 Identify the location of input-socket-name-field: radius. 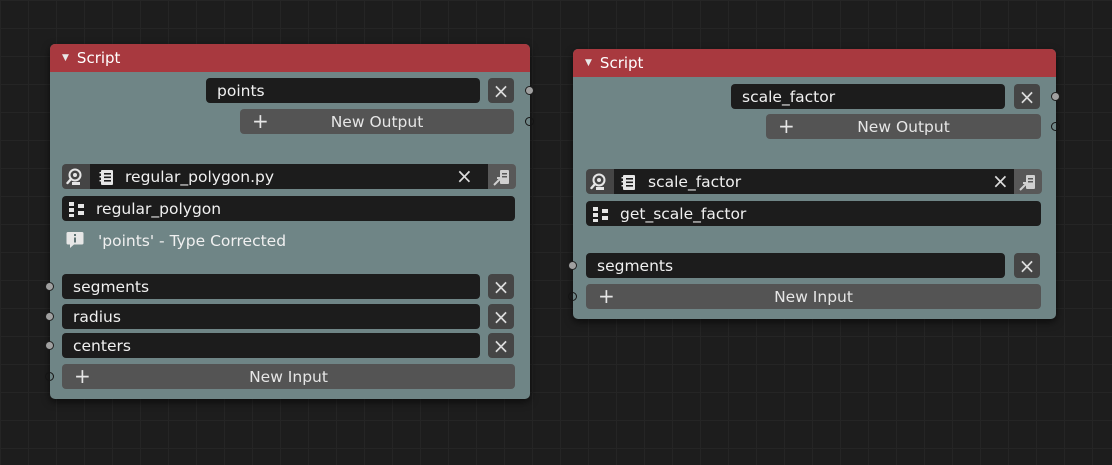
(271, 316).